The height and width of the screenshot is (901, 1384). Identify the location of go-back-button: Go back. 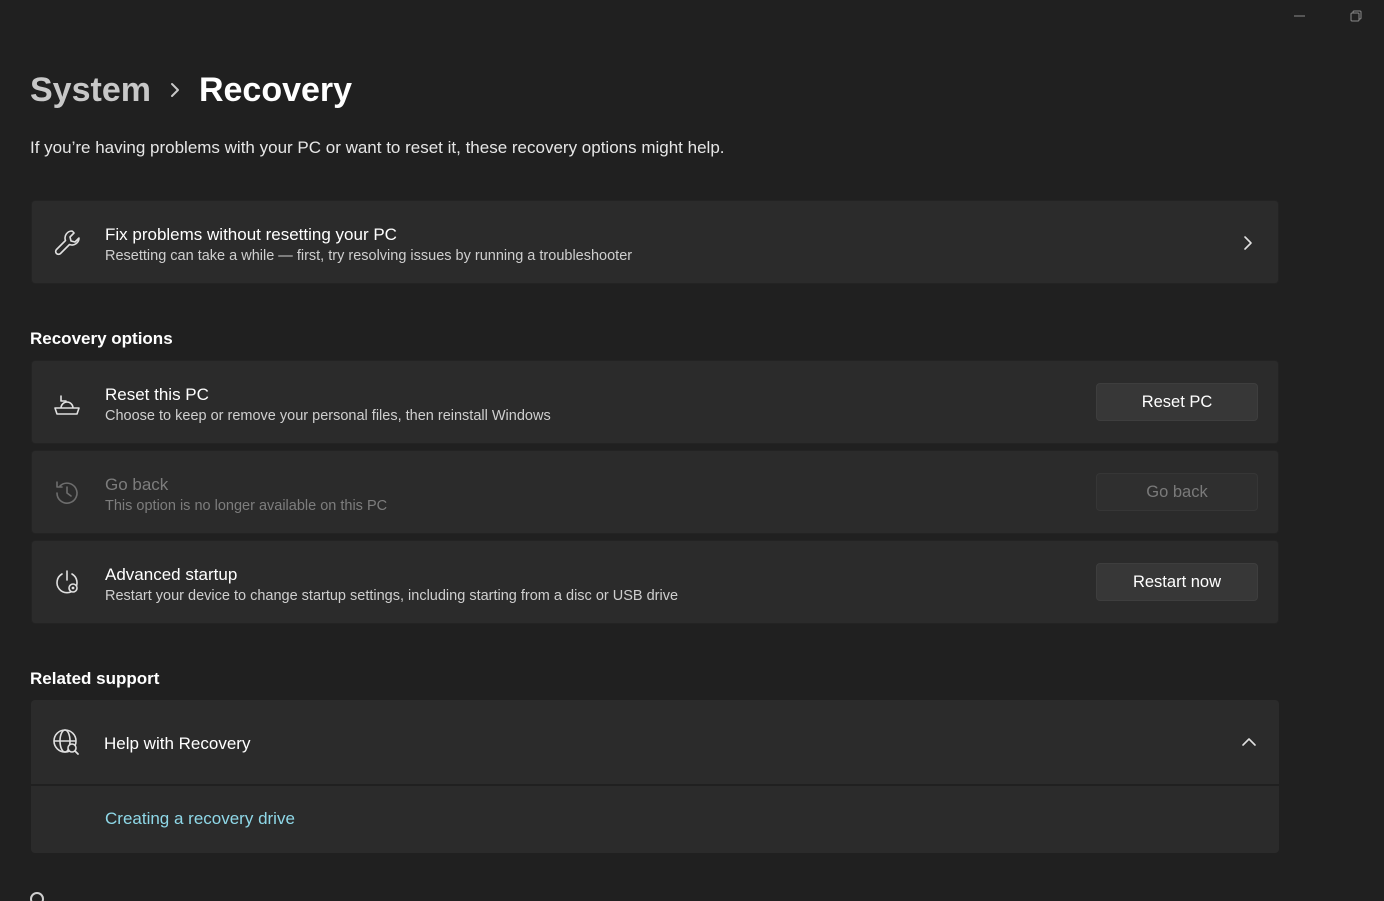
(1177, 492).